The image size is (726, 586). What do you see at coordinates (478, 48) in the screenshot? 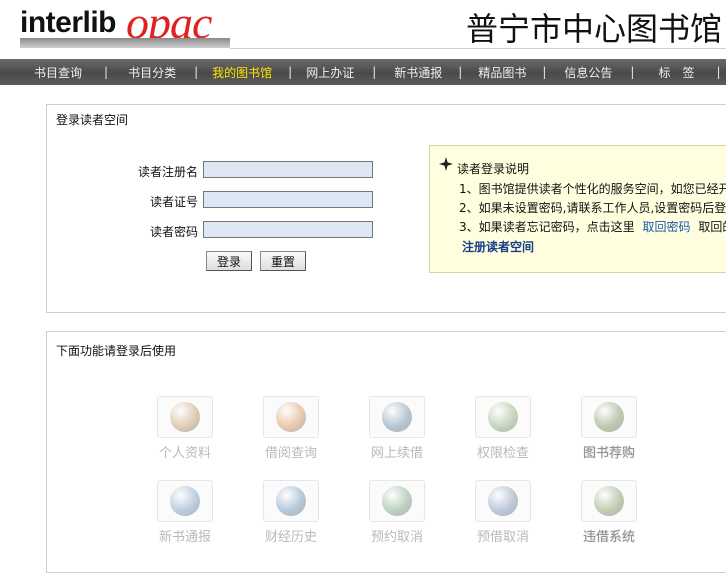
I see `header-divider` at bounding box center [478, 48].